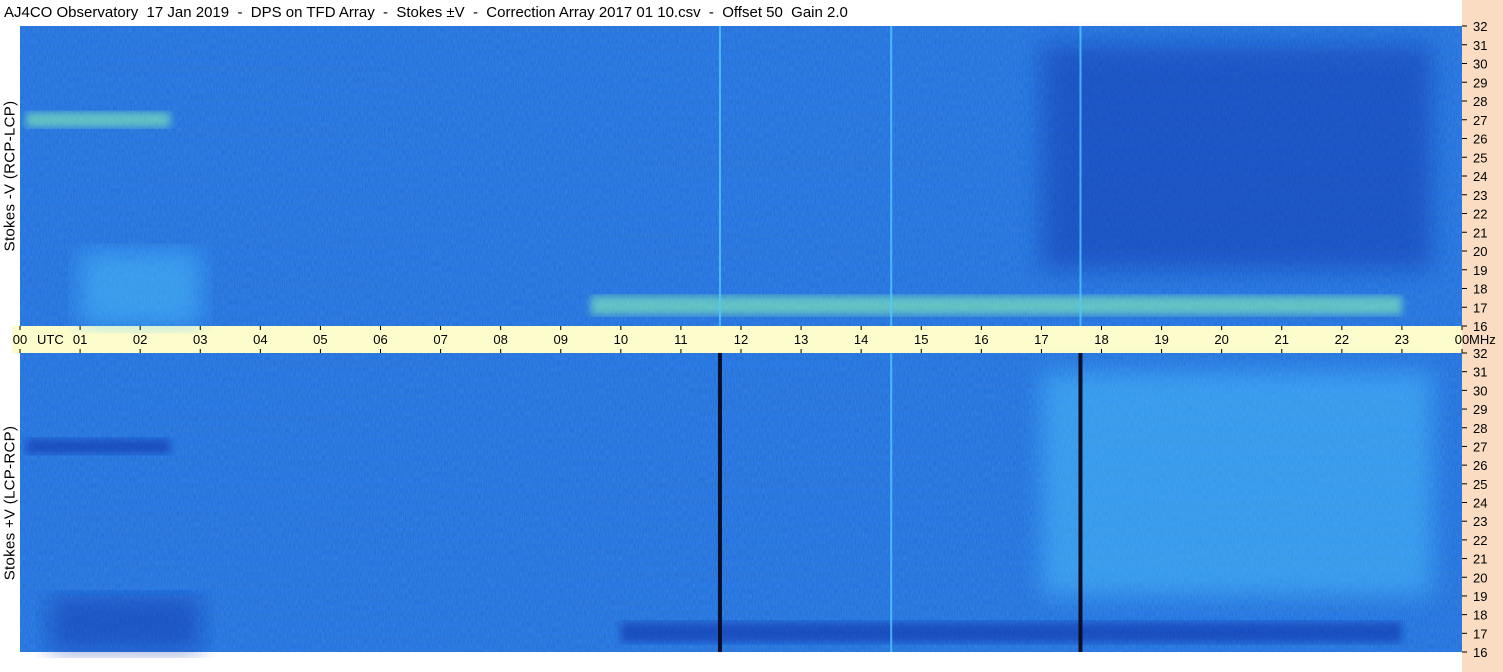 The image size is (1503, 672). What do you see at coordinates (561, 339) in the screenshot?
I see `xtick-label-9: 09` at bounding box center [561, 339].